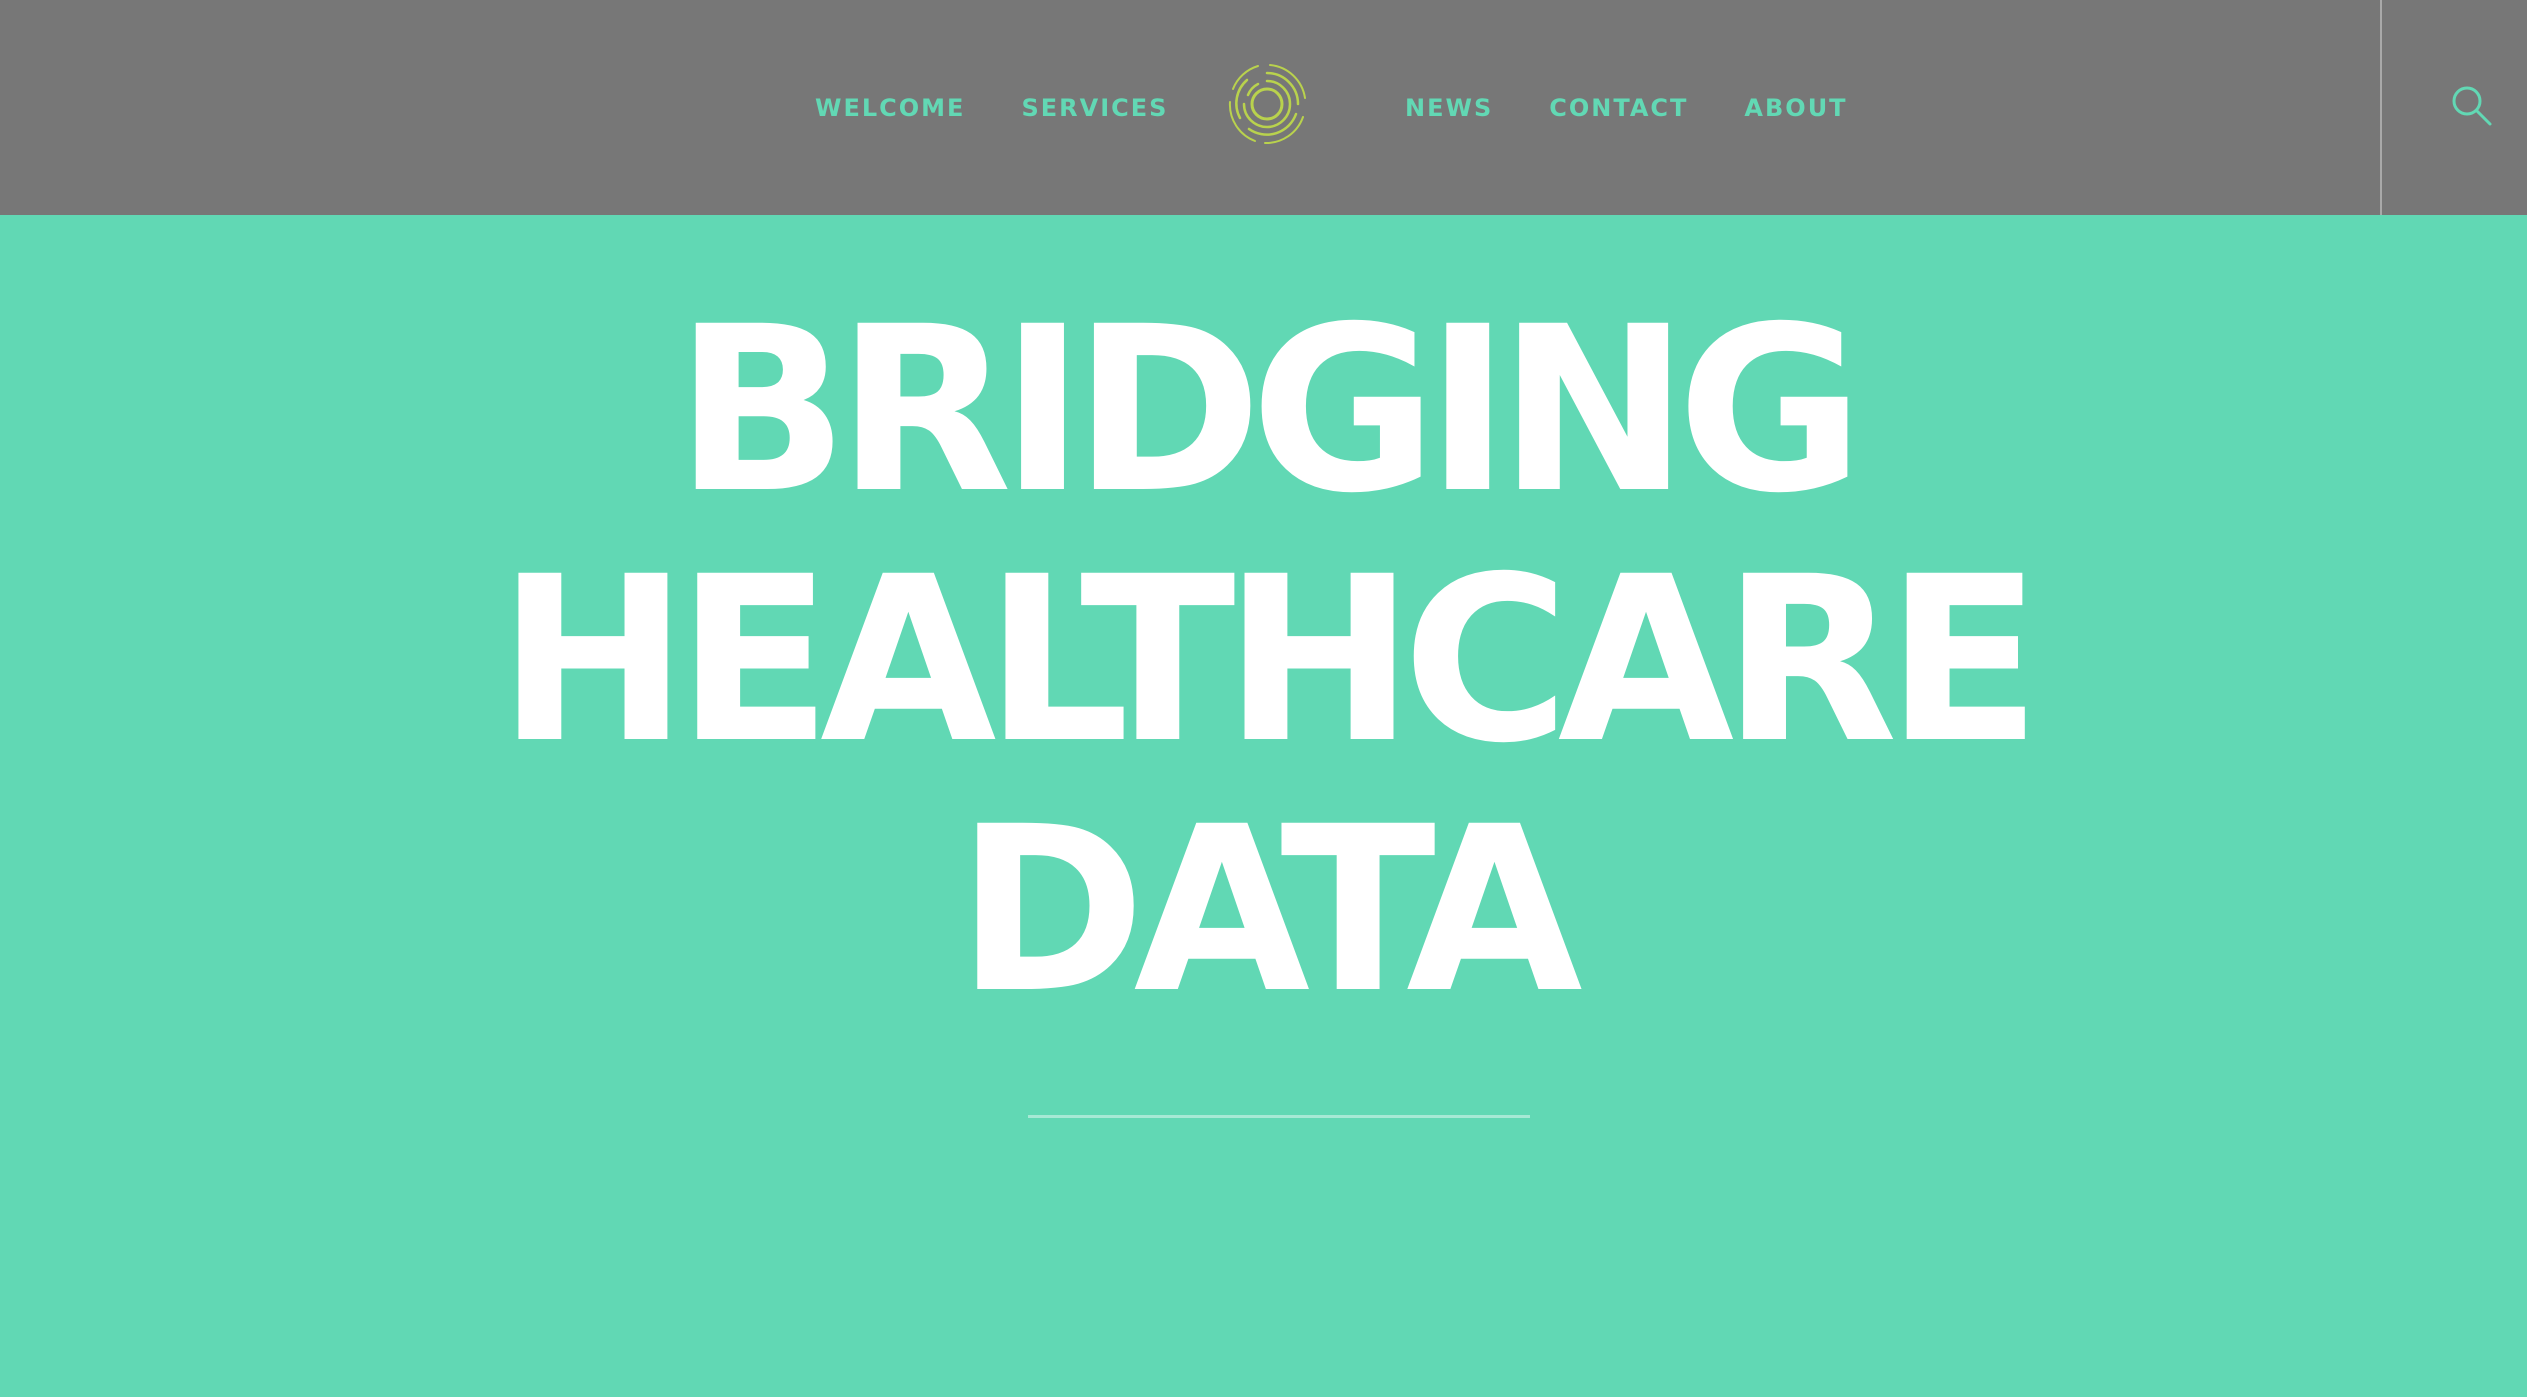  I want to click on search-icon, so click(2472, 106).